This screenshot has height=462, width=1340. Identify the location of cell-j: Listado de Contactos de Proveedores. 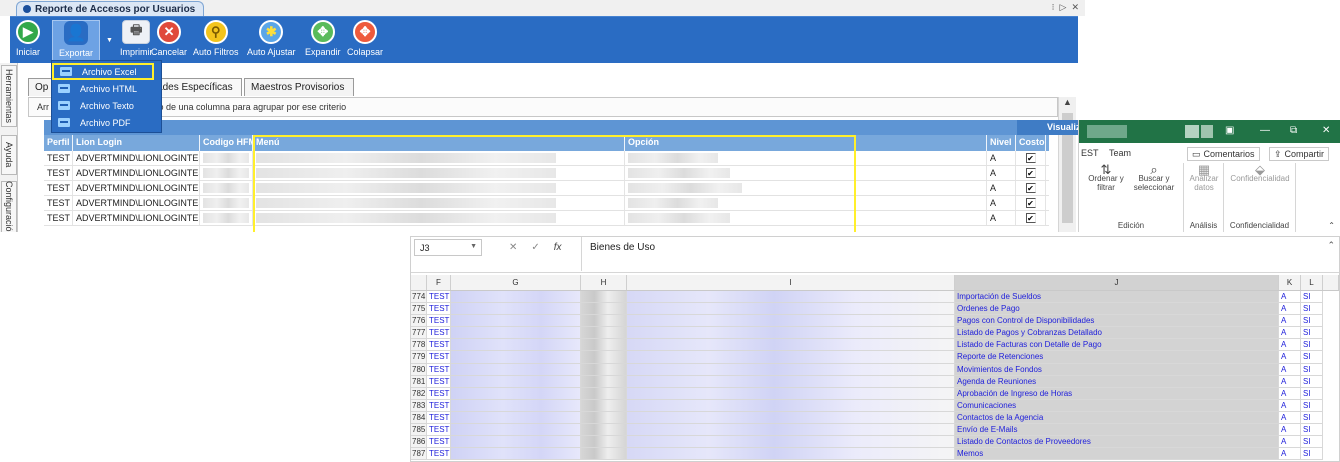
(1117, 442).